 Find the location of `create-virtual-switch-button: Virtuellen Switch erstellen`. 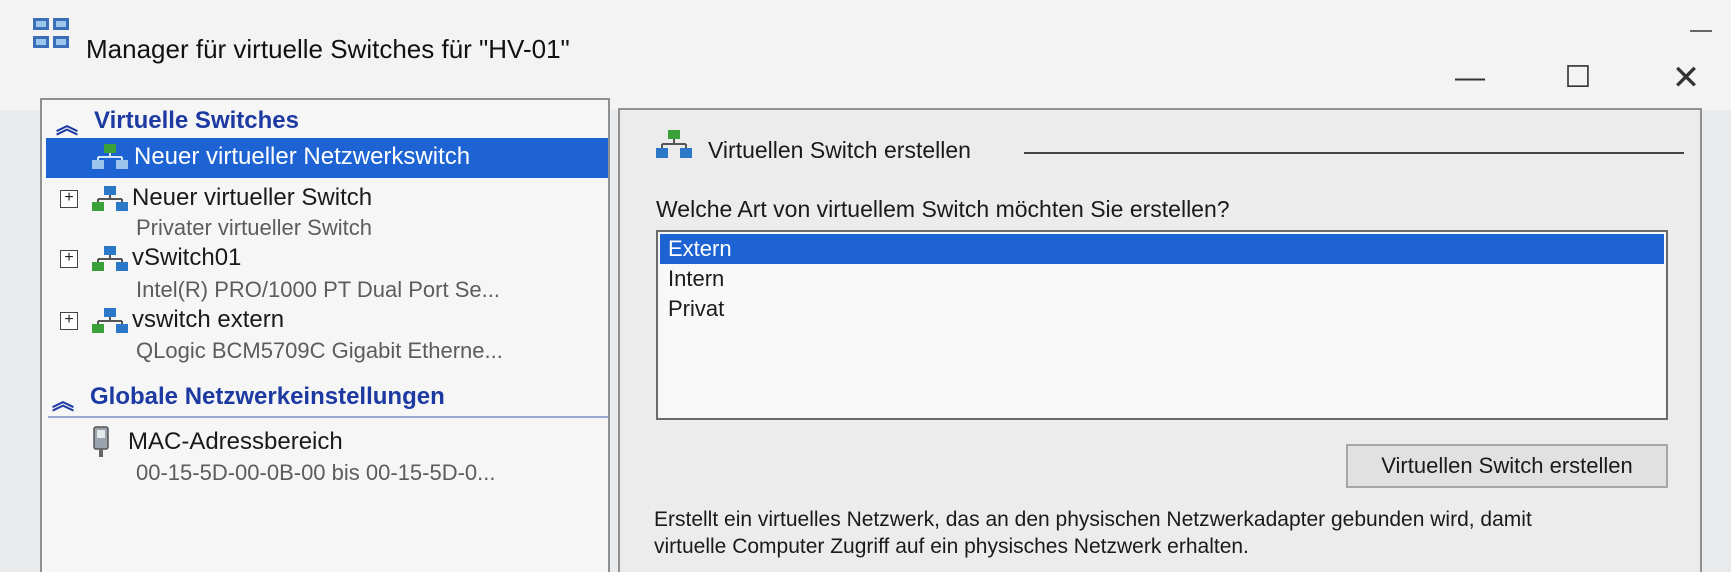

create-virtual-switch-button: Virtuellen Switch erstellen is located at coordinates (1507, 466).